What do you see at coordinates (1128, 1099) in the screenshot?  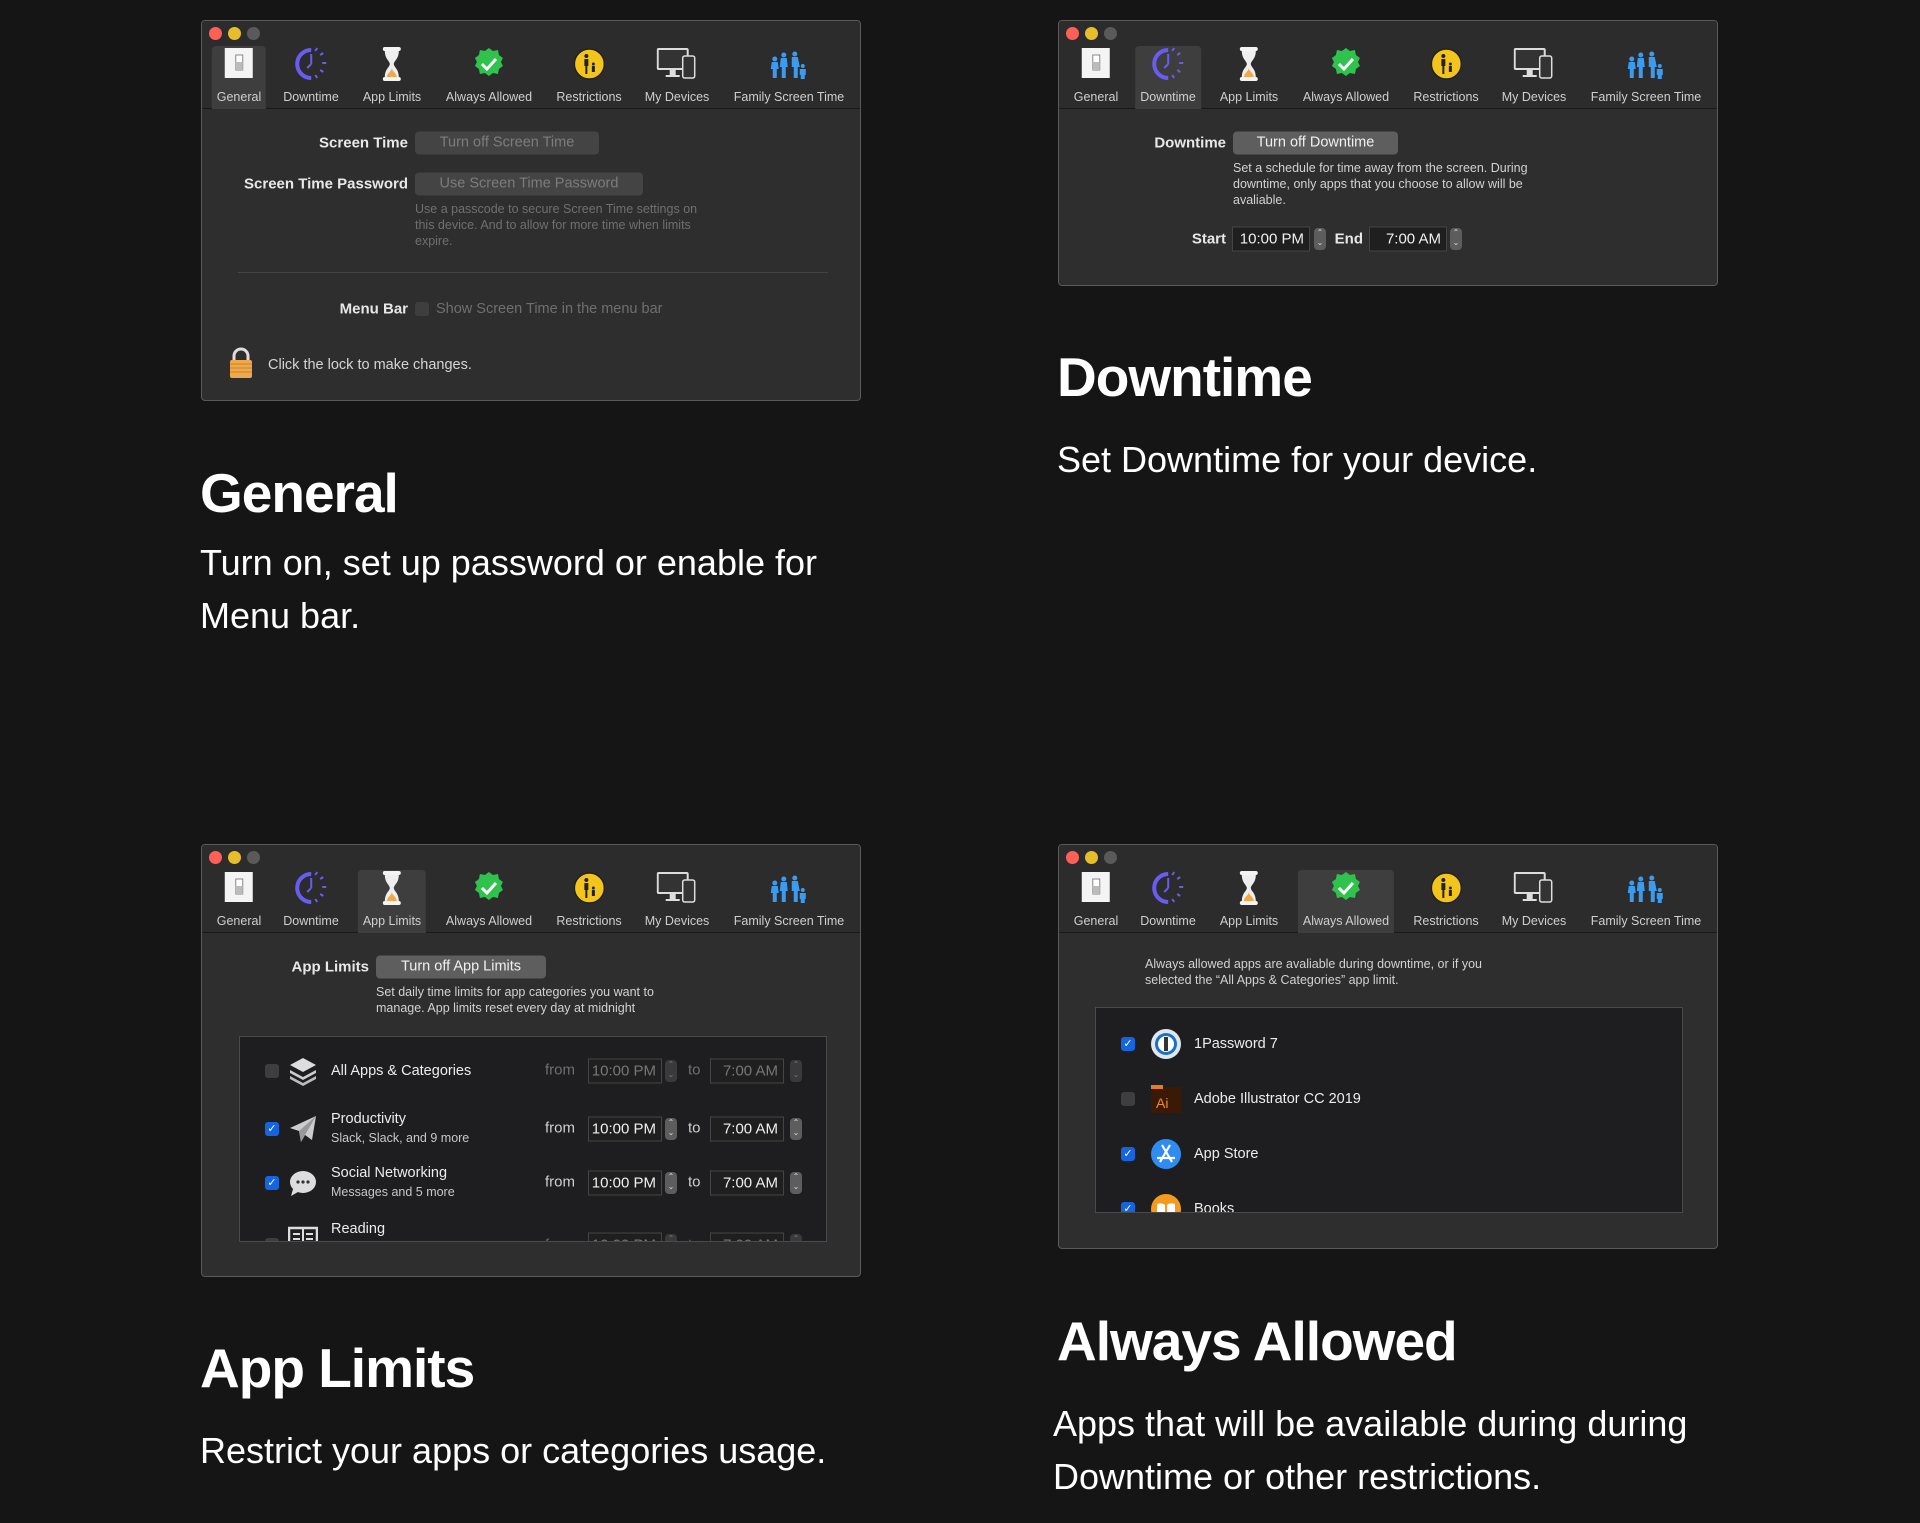 I see `app-checkbox` at bounding box center [1128, 1099].